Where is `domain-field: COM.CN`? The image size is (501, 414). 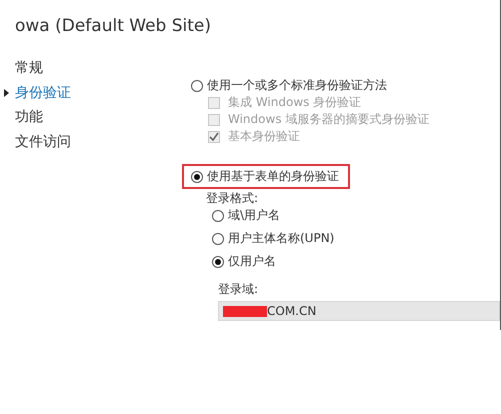
domain-field: COM.CN is located at coordinates (359, 311).